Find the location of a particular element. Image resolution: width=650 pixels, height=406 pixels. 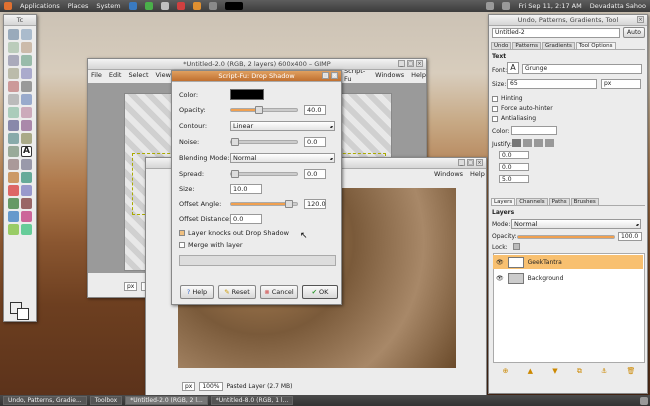

ink-icon is located at coordinates (13, 203).